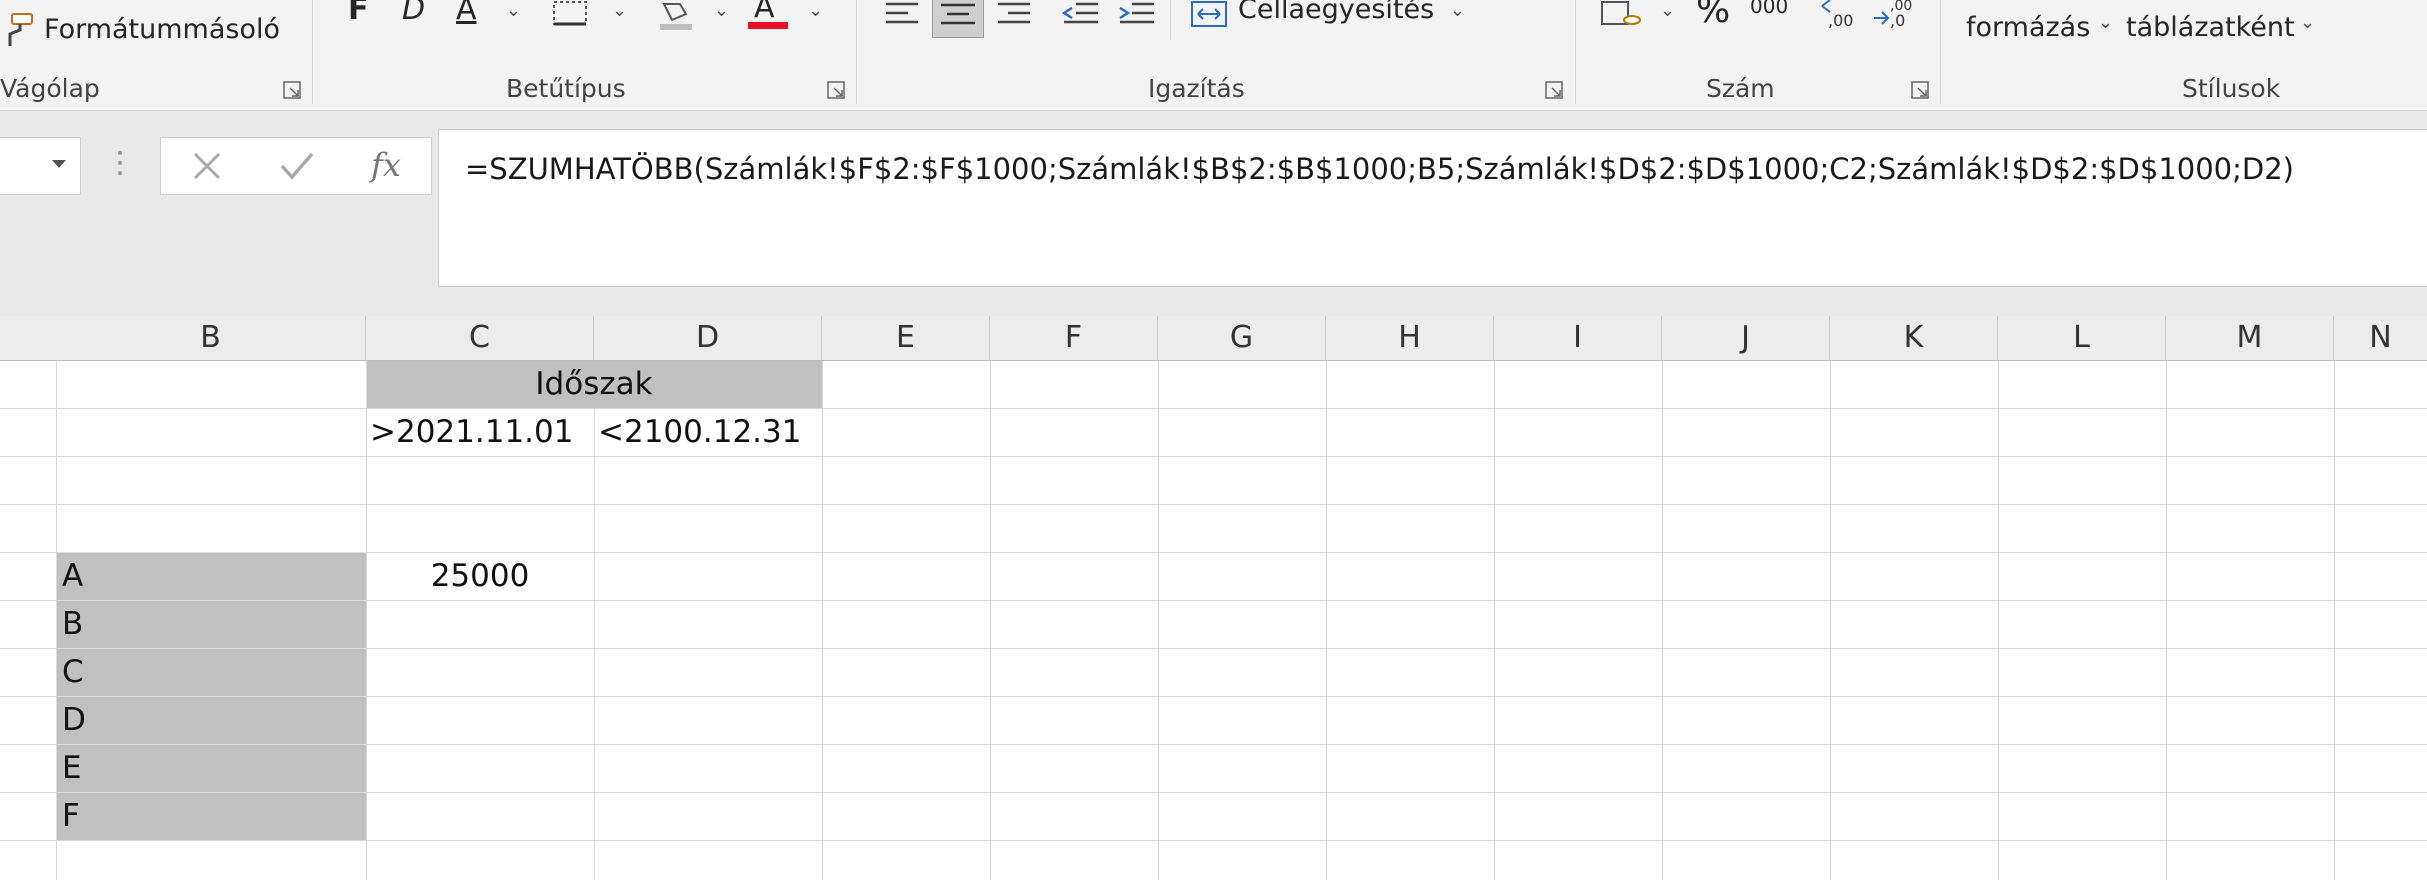  What do you see at coordinates (710, 432) in the screenshot?
I see `cell-date-to: <2100.12.31` at bounding box center [710, 432].